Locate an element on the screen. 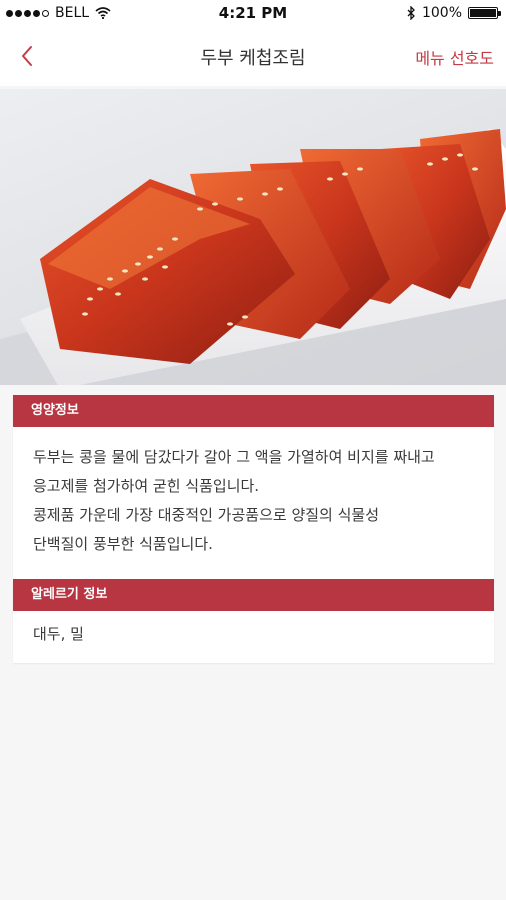 The image size is (506, 900). allergy-header: 알레르기 정보 is located at coordinates (253, 595).